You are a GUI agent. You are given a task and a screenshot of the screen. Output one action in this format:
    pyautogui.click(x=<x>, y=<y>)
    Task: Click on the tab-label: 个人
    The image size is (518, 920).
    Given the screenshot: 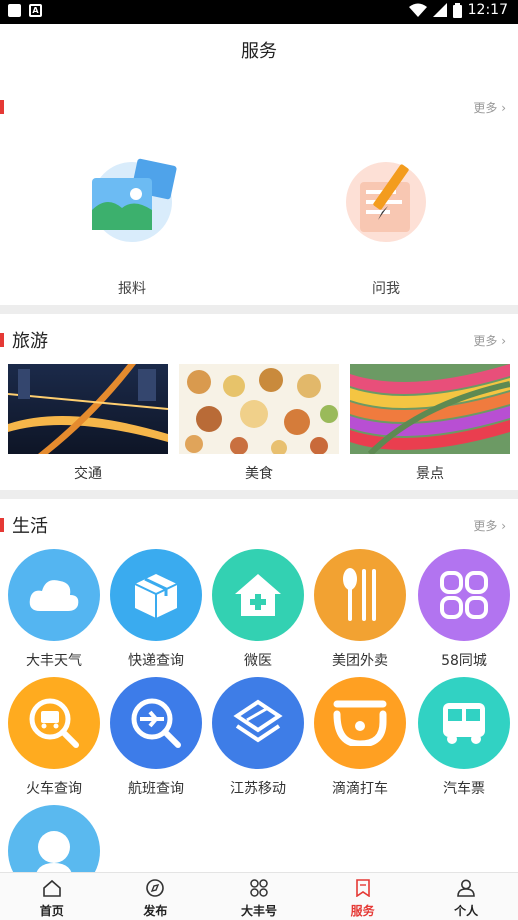 What is the action you would take?
    pyautogui.click(x=466, y=911)
    